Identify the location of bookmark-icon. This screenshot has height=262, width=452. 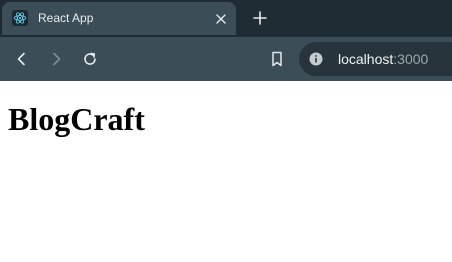
(277, 59).